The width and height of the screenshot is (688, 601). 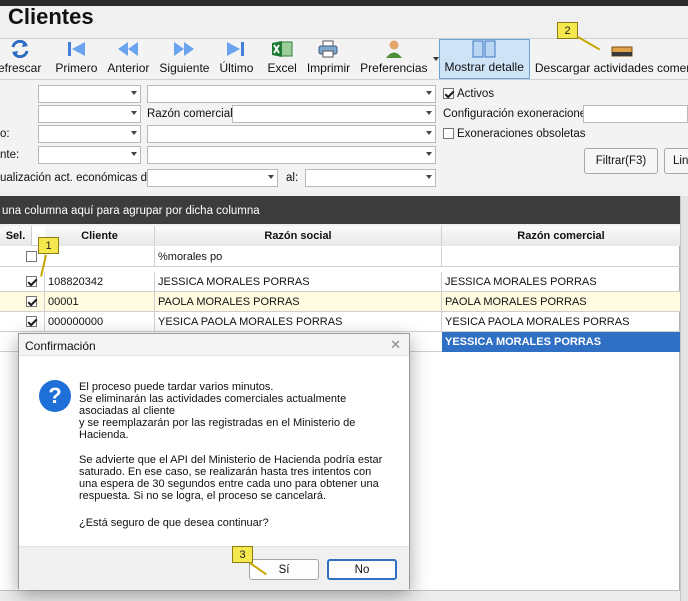 I want to click on callout-badge-2: 2, so click(x=567, y=30).